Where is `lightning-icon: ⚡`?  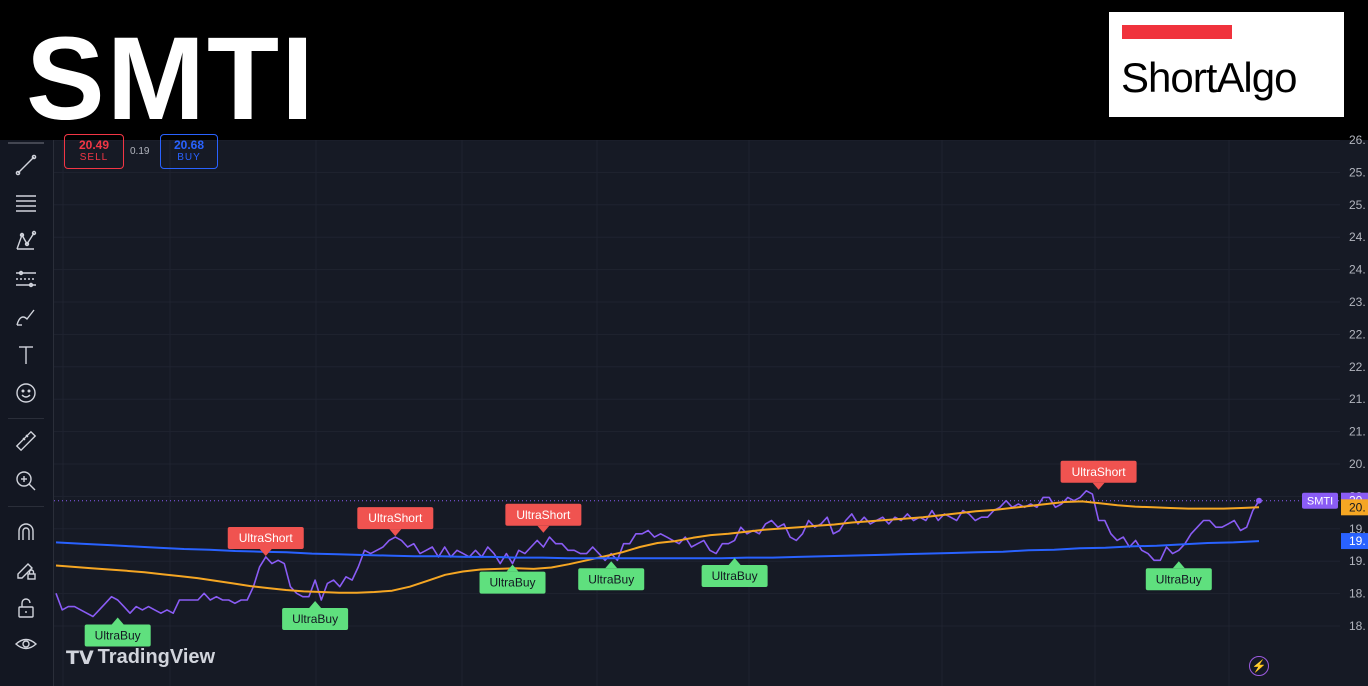 lightning-icon: ⚡ is located at coordinates (1259, 666).